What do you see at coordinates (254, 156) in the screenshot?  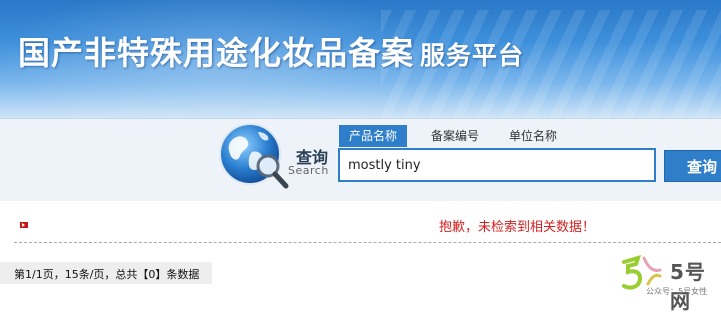 I see `globe-search-icon` at bounding box center [254, 156].